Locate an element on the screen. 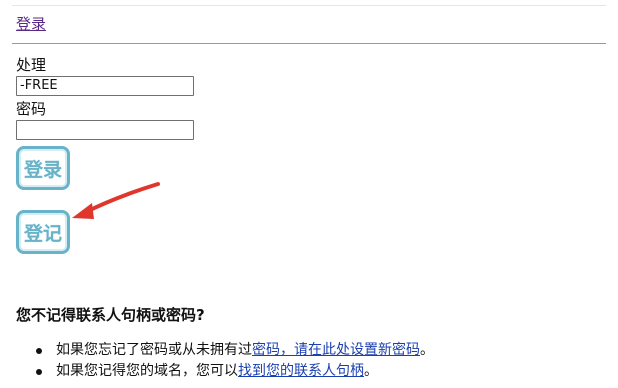 Image resolution: width=618 pixels, height=388 pixels. login-link: 登录 is located at coordinates (31, 24).